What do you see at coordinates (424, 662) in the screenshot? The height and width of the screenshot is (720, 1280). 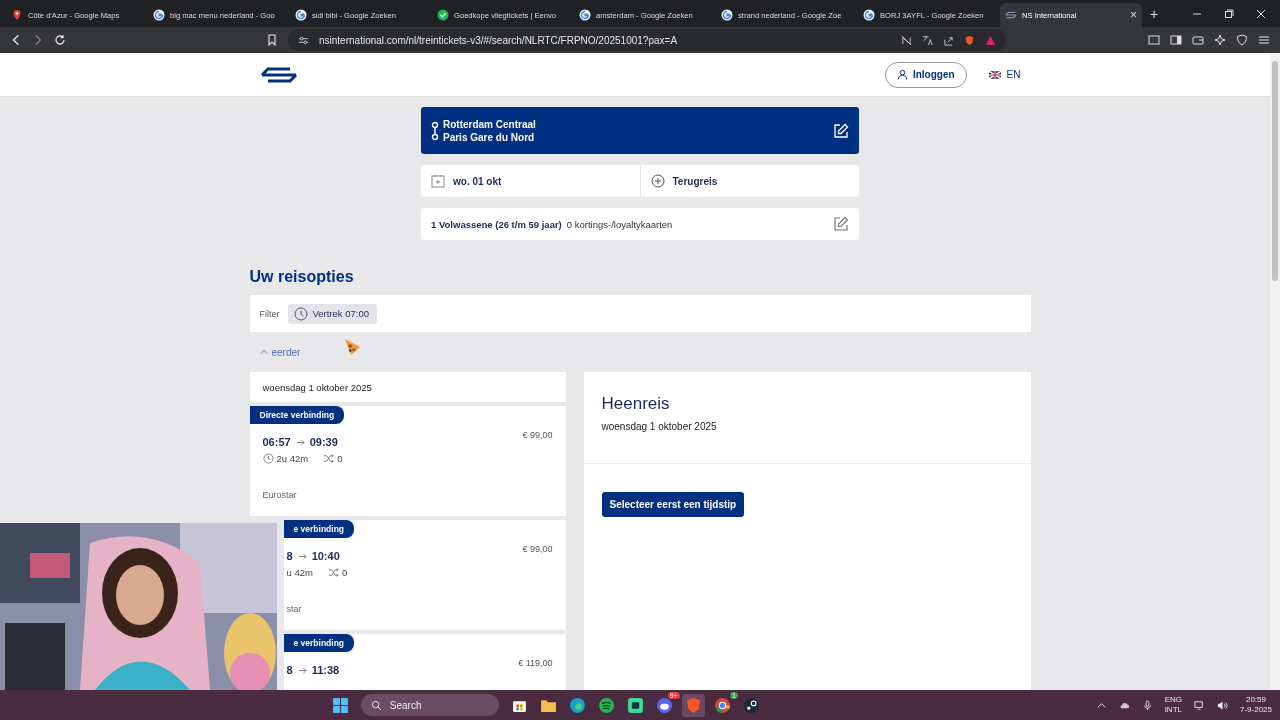 I see `journey-card: e verbinding 8 11:38 € 119,00` at bounding box center [424, 662].